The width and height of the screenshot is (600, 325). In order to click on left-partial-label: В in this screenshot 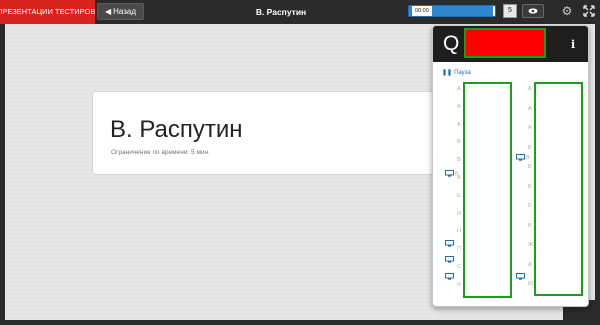, I will do `click(457, 174)`.